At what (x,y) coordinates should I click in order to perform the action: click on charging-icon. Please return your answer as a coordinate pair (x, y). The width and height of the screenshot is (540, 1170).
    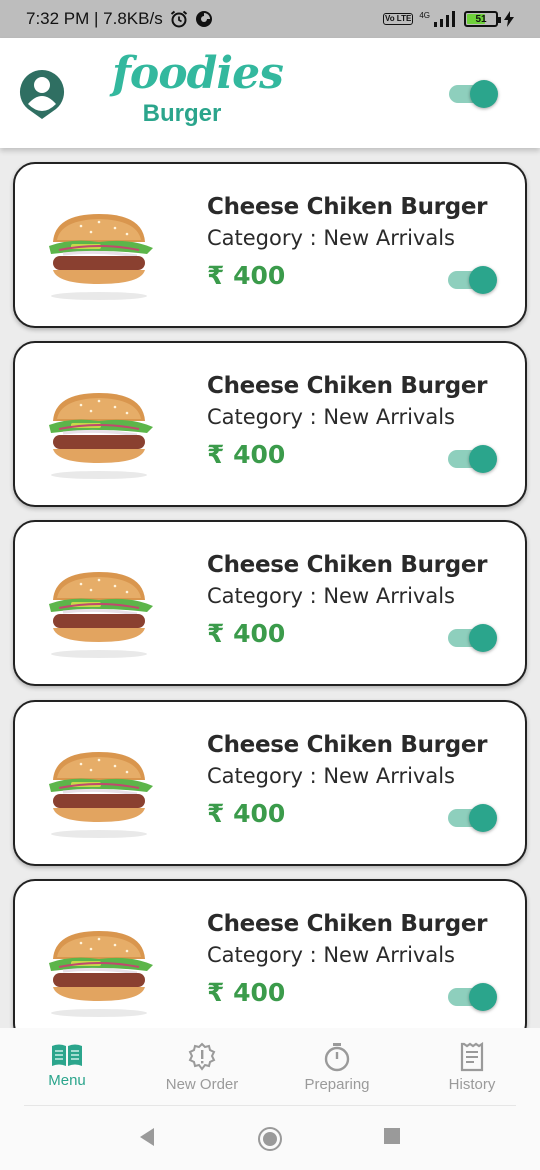
    Looking at the image, I should click on (509, 19).